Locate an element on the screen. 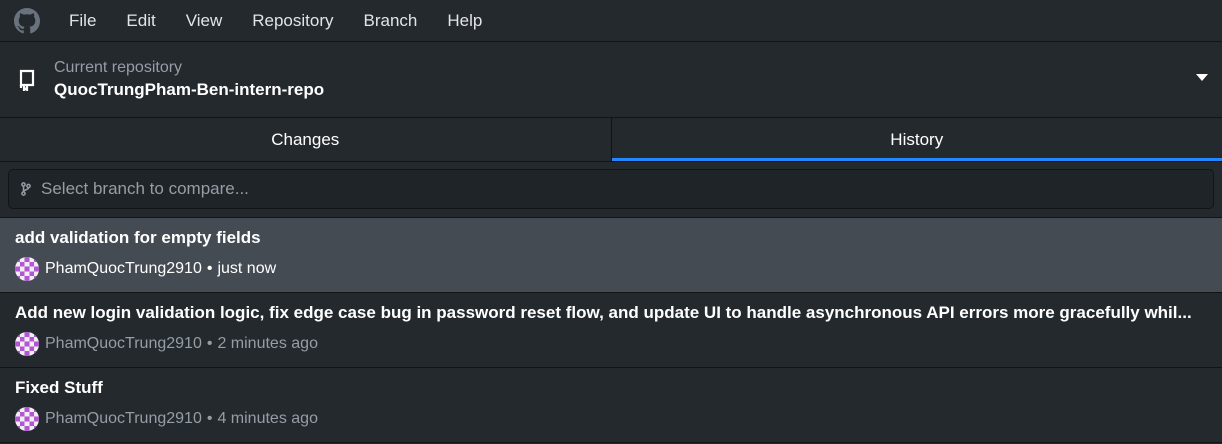  repo-icon is located at coordinates (27, 80).